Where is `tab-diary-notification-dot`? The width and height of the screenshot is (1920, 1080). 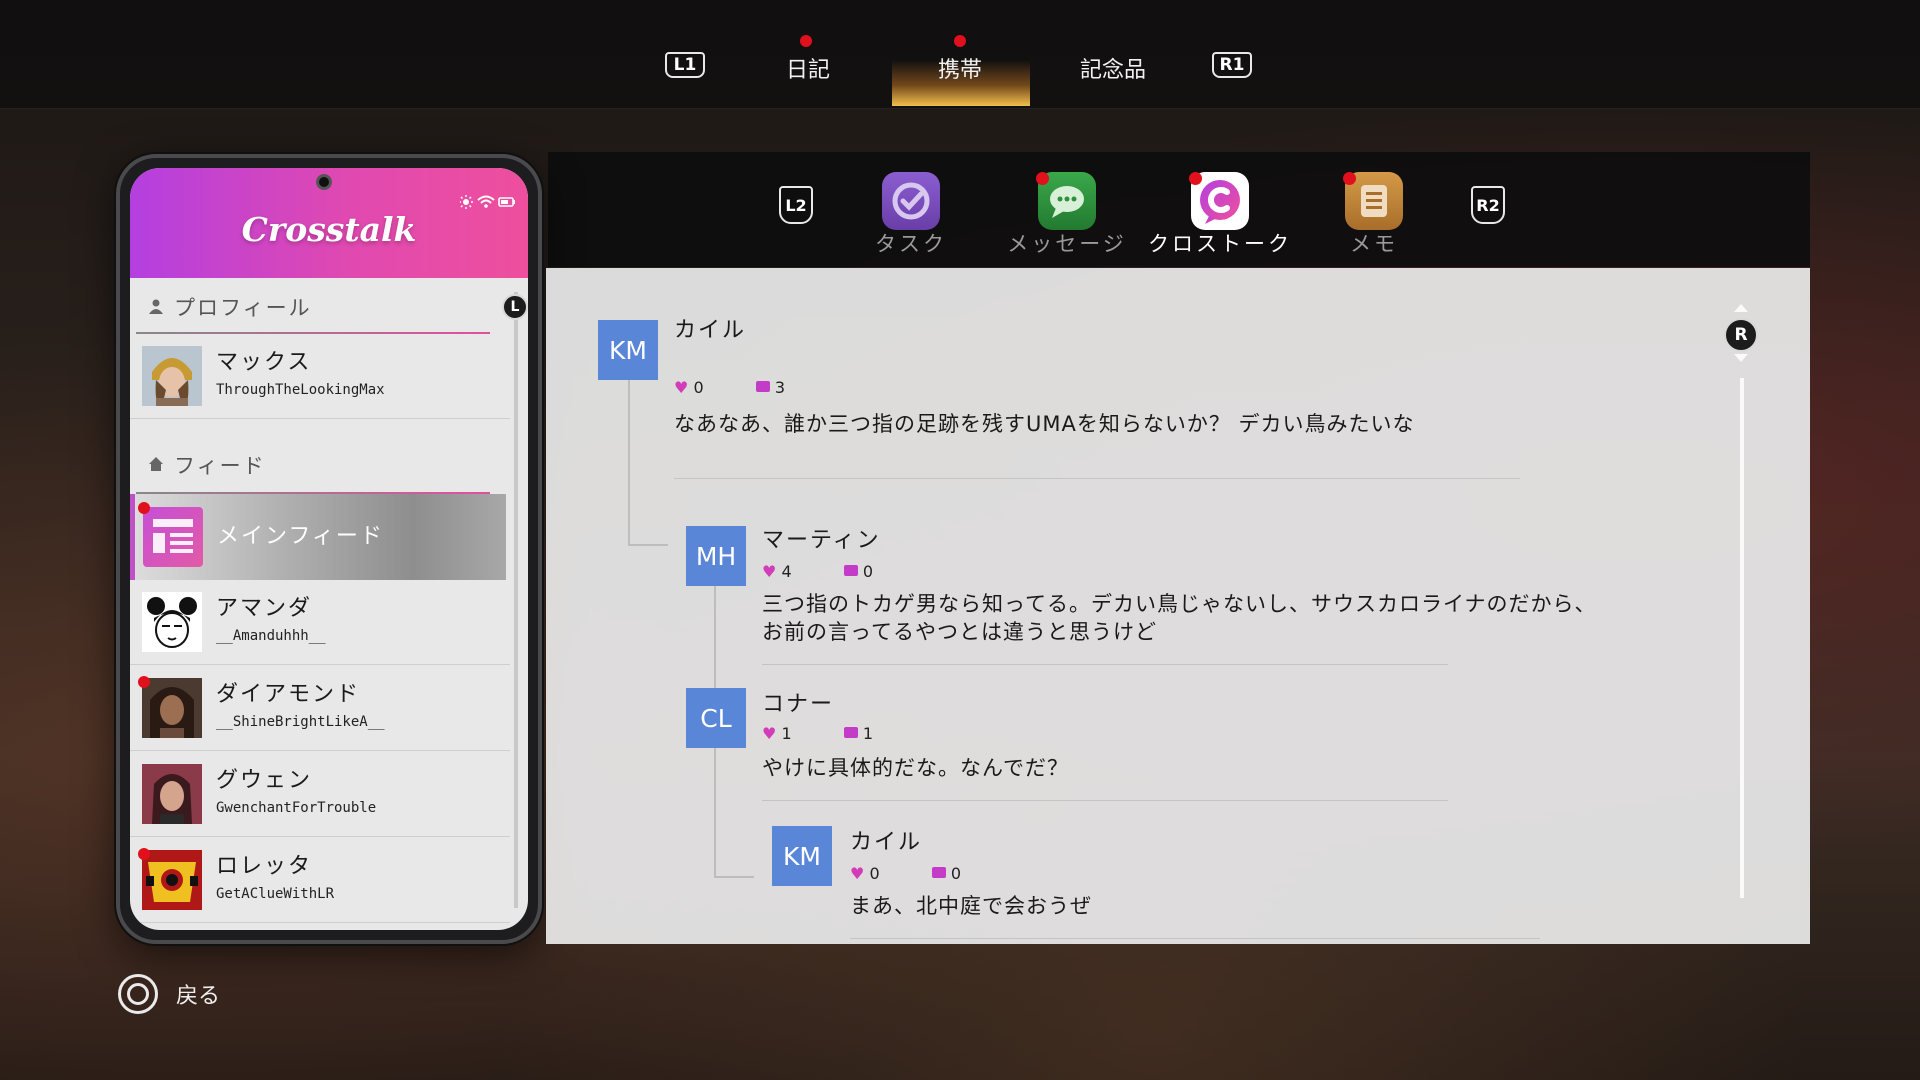
tab-diary-notification-dot is located at coordinates (806, 41).